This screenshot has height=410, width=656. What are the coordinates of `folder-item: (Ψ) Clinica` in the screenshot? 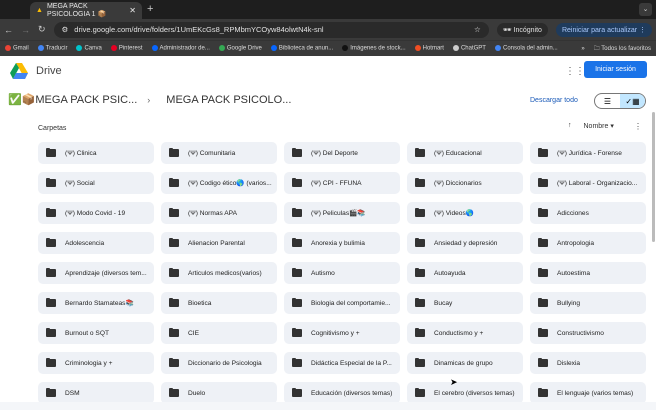 It's located at (96, 153).